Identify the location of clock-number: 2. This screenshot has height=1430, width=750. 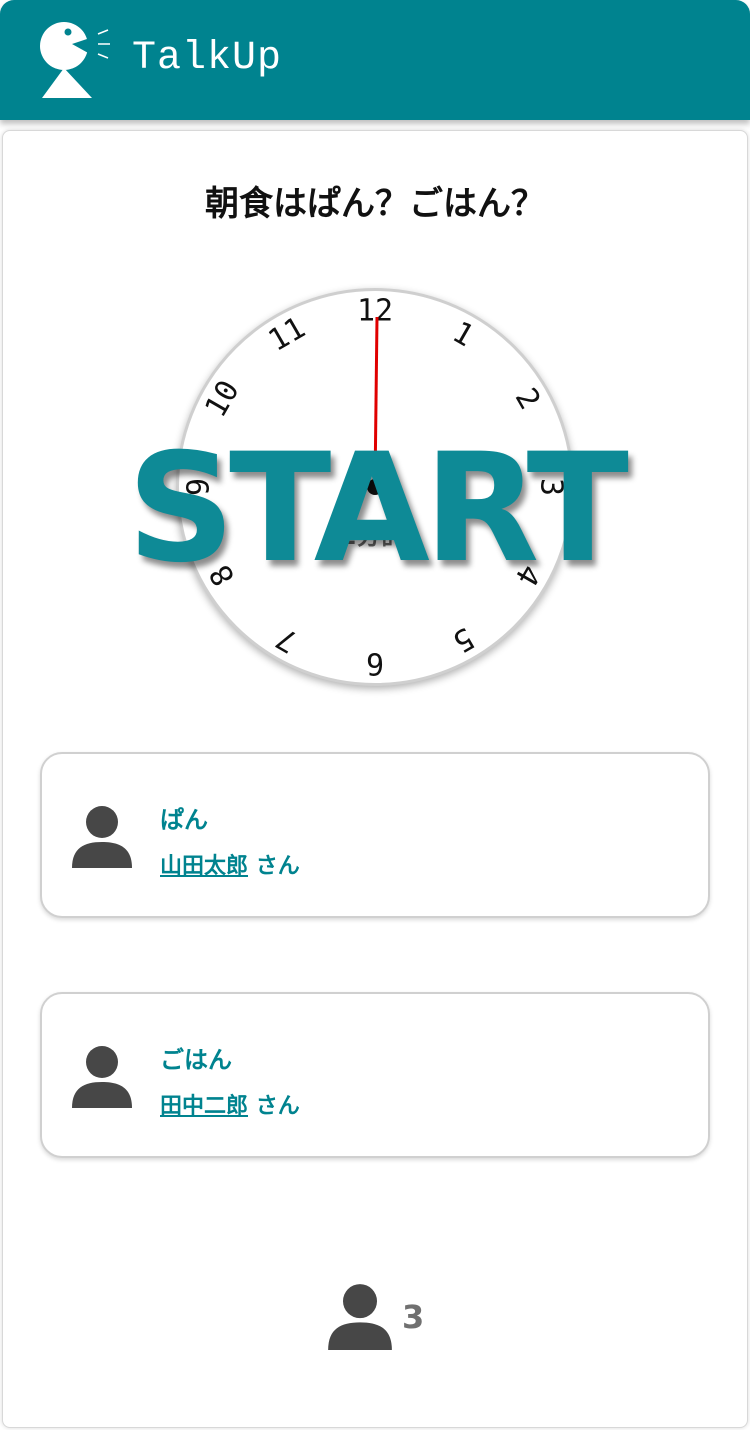
(527, 398).